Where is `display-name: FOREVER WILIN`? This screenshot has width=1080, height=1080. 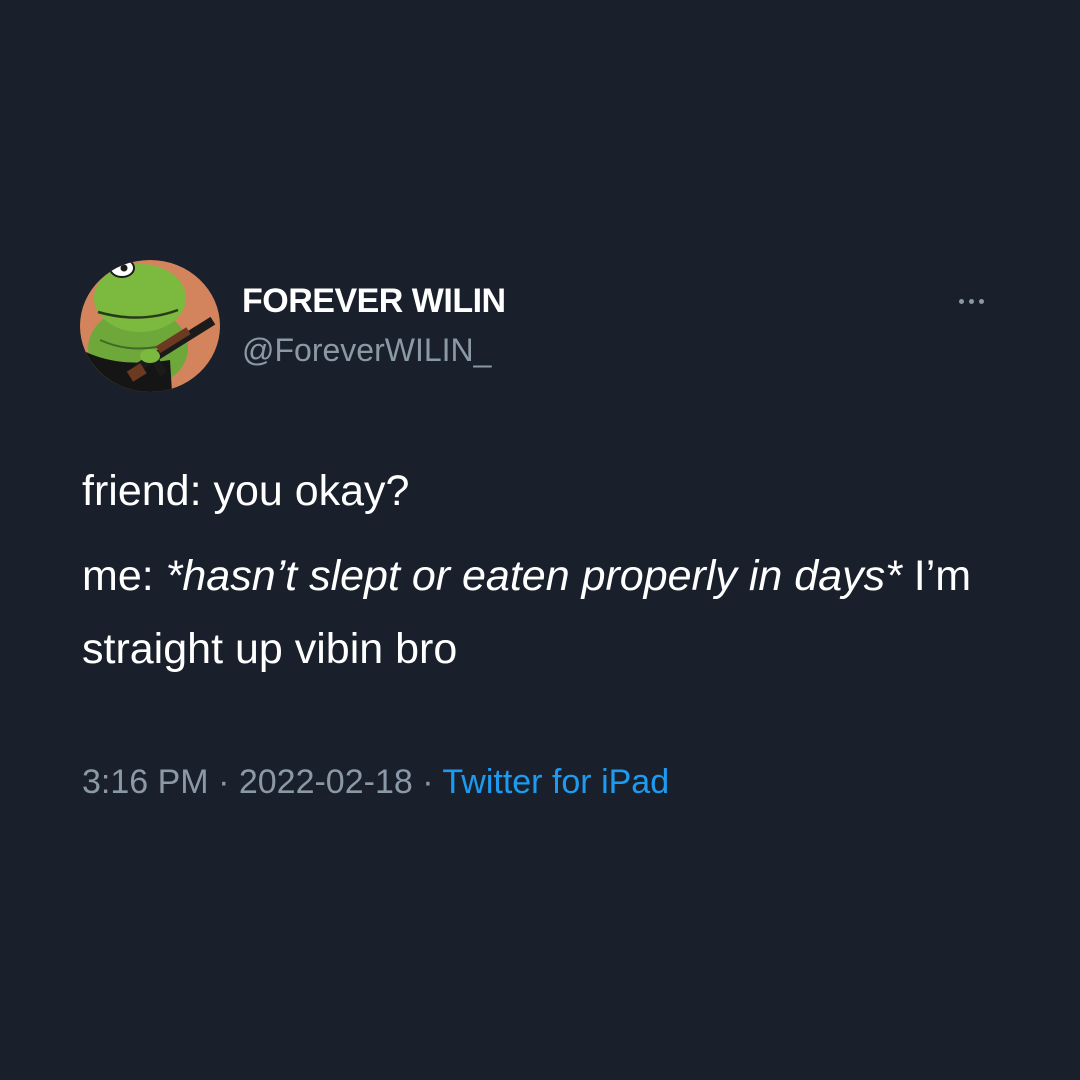 display-name: FOREVER WILIN is located at coordinates (374, 301).